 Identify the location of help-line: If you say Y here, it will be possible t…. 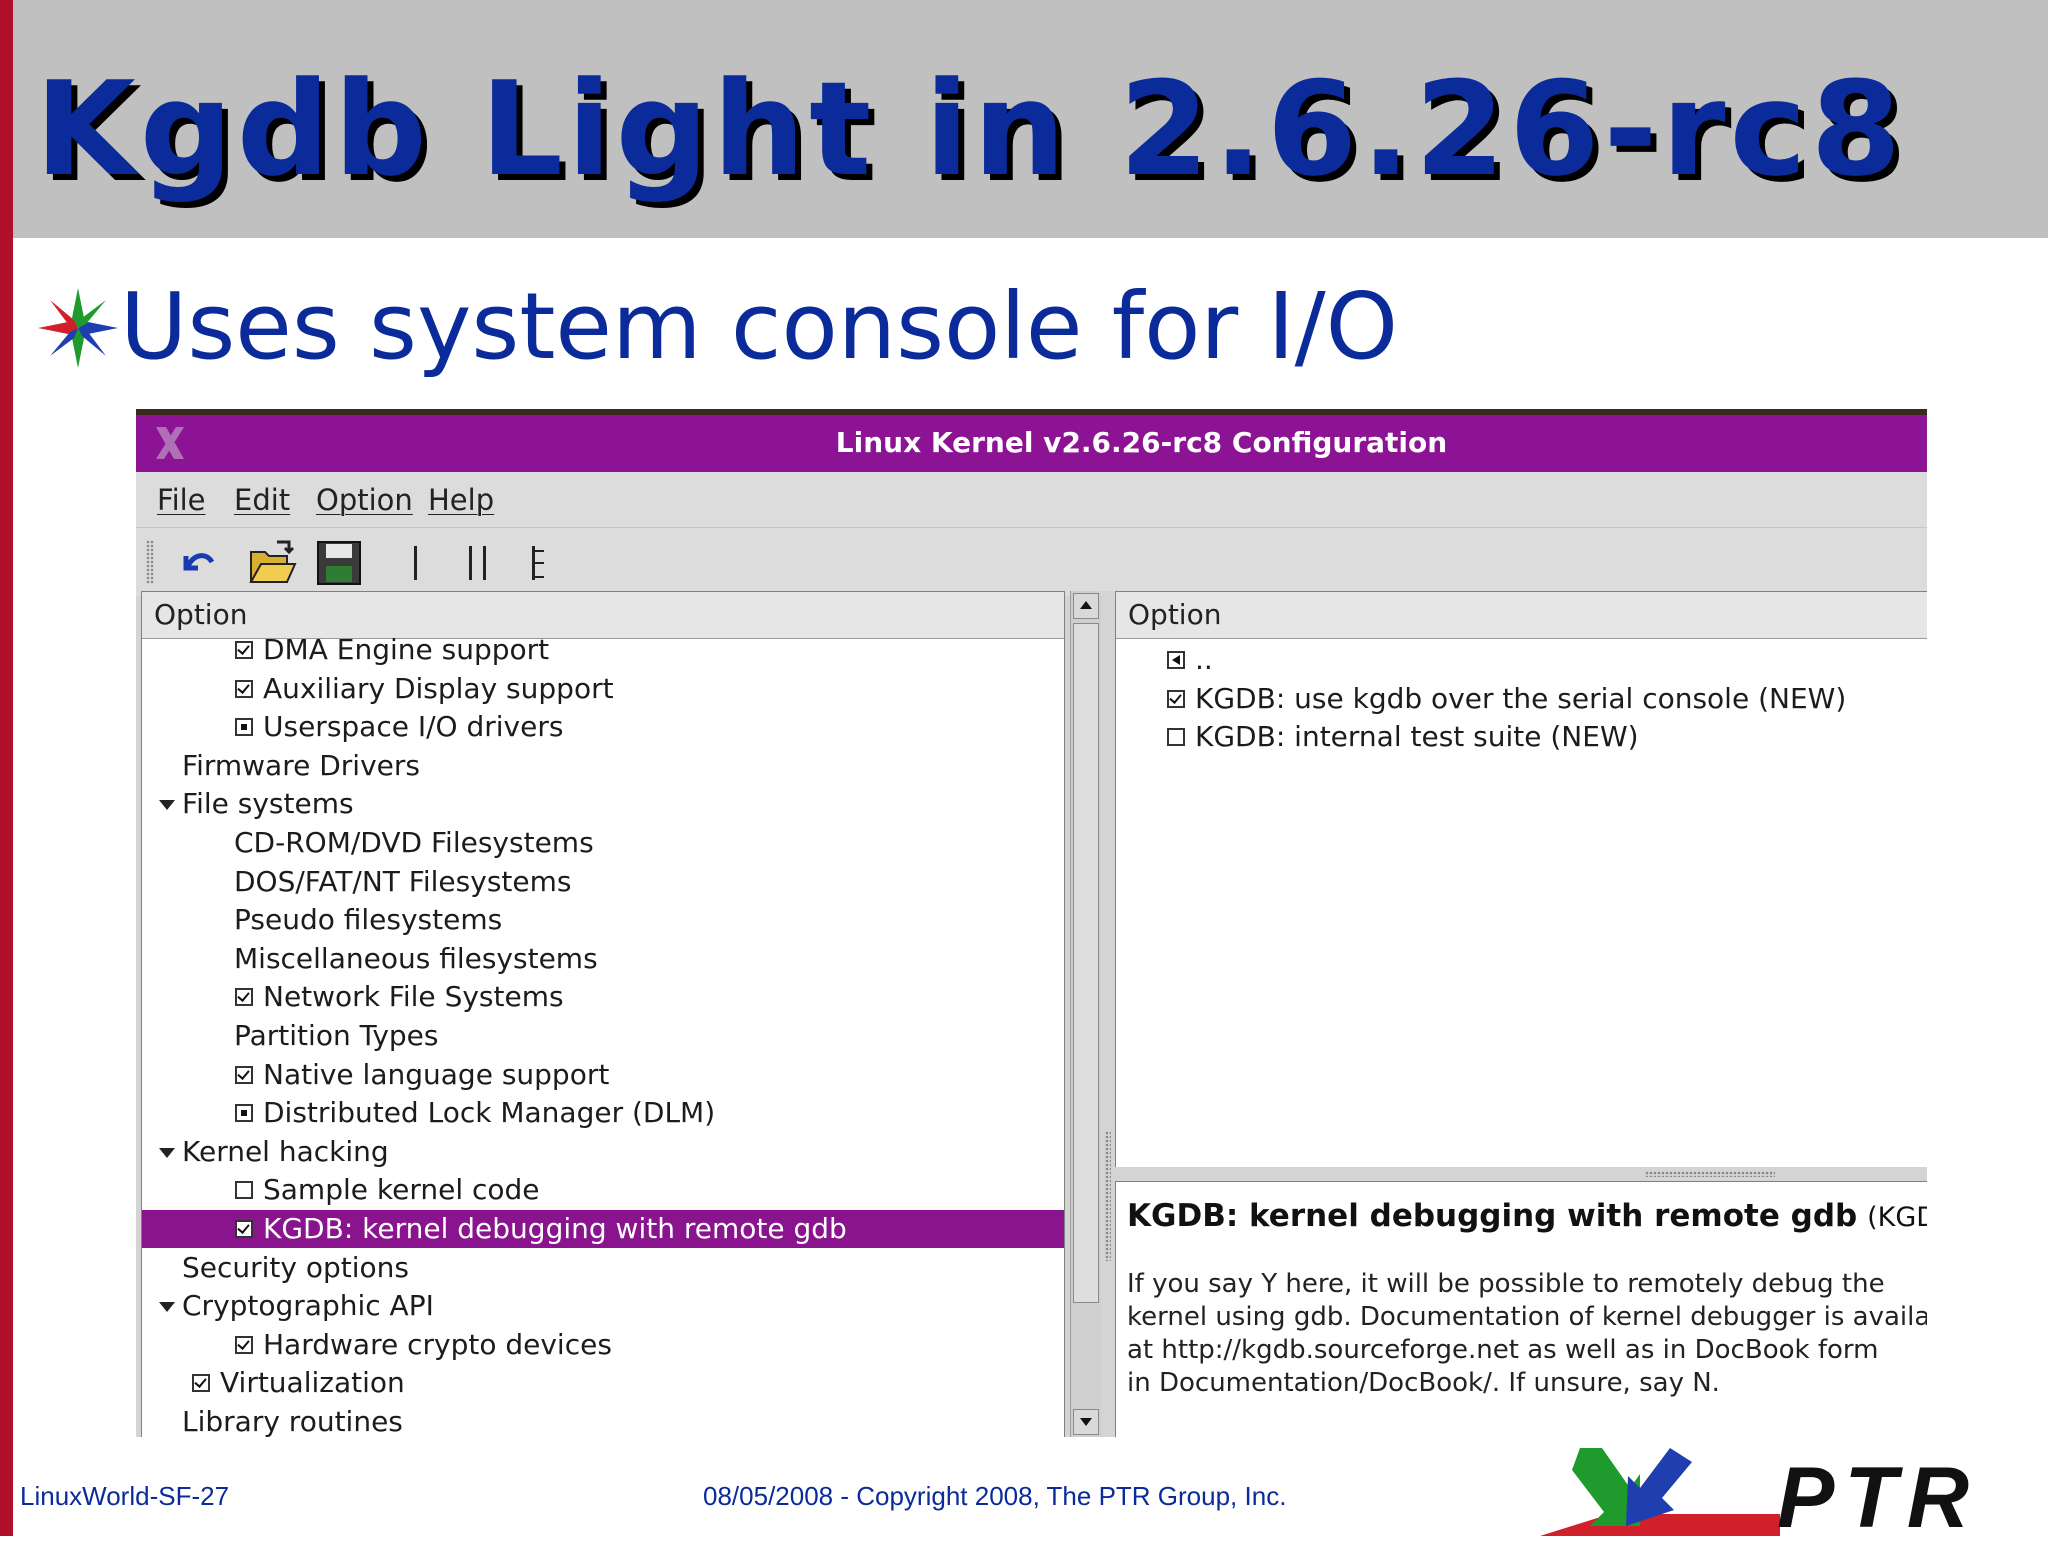
(1506, 1284).